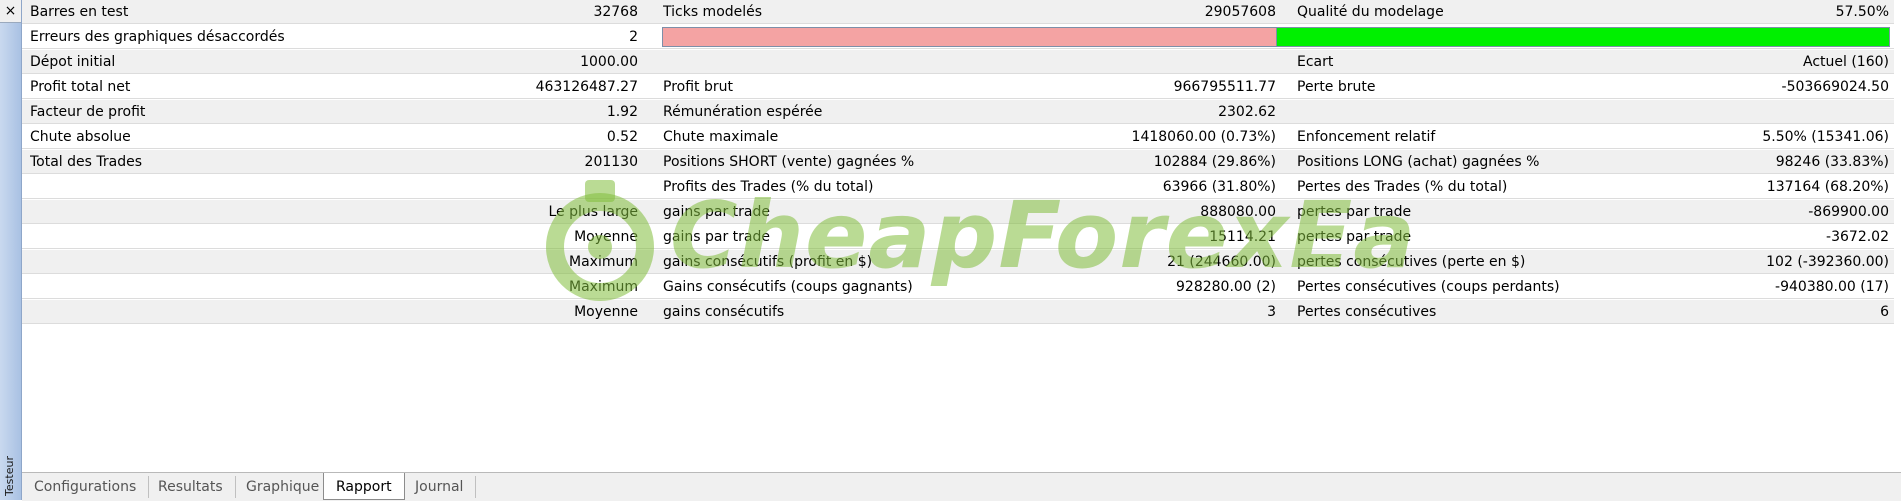 Image resolution: width=1901 pixels, height=501 pixels. What do you see at coordinates (1848, 212) in the screenshot?
I see `value-col3: -869900.00` at bounding box center [1848, 212].